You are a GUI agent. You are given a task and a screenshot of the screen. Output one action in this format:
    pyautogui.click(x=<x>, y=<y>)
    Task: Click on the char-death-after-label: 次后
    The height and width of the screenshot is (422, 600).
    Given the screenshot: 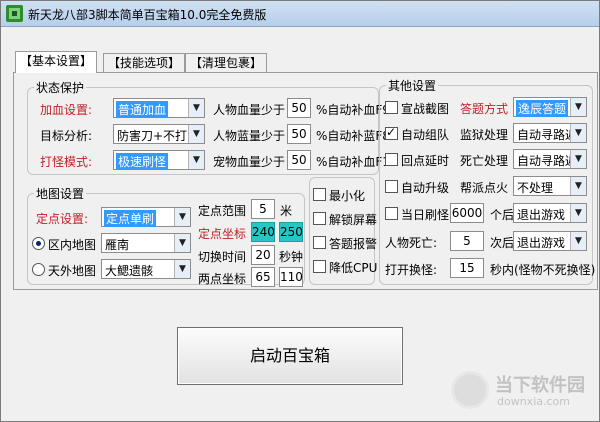 What is the action you would take?
    pyautogui.click(x=502, y=243)
    